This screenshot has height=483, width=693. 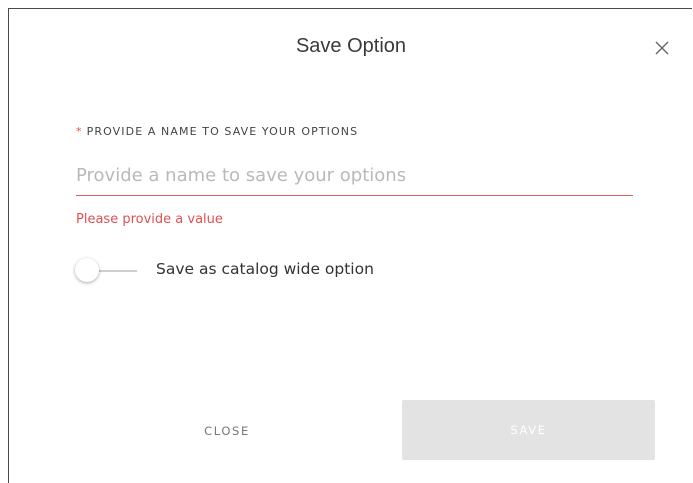 I want to click on close-button: CLOSE, so click(x=227, y=431).